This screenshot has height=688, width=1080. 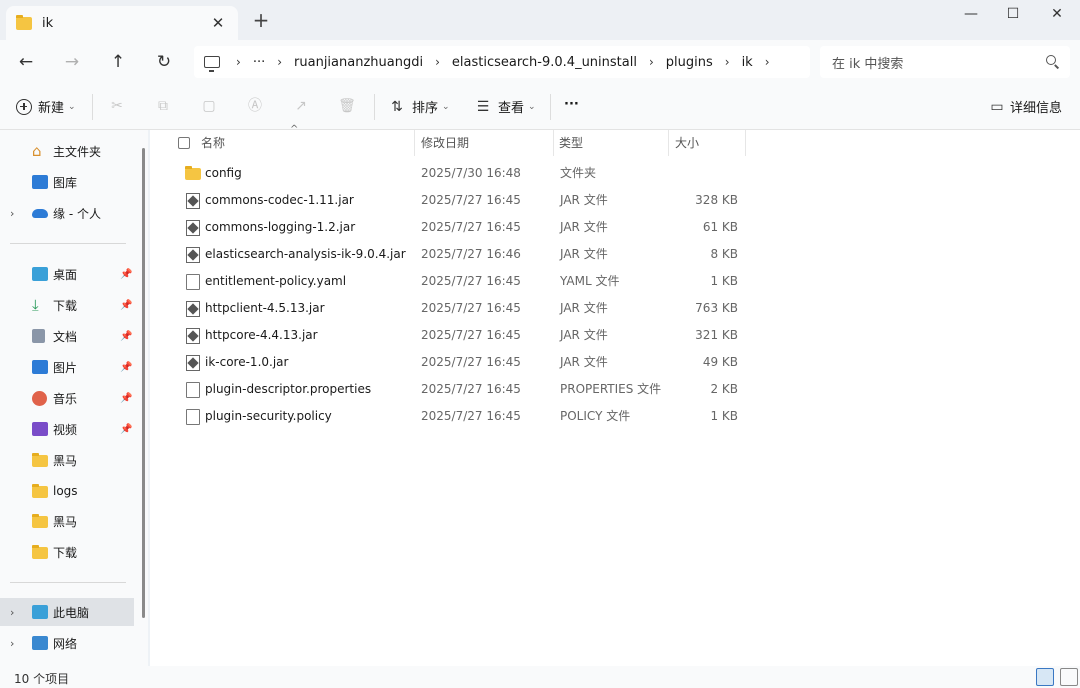 What do you see at coordinates (1013, 14) in the screenshot?
I see `maximize-button: ☐` at bounding box center [1013, 14].